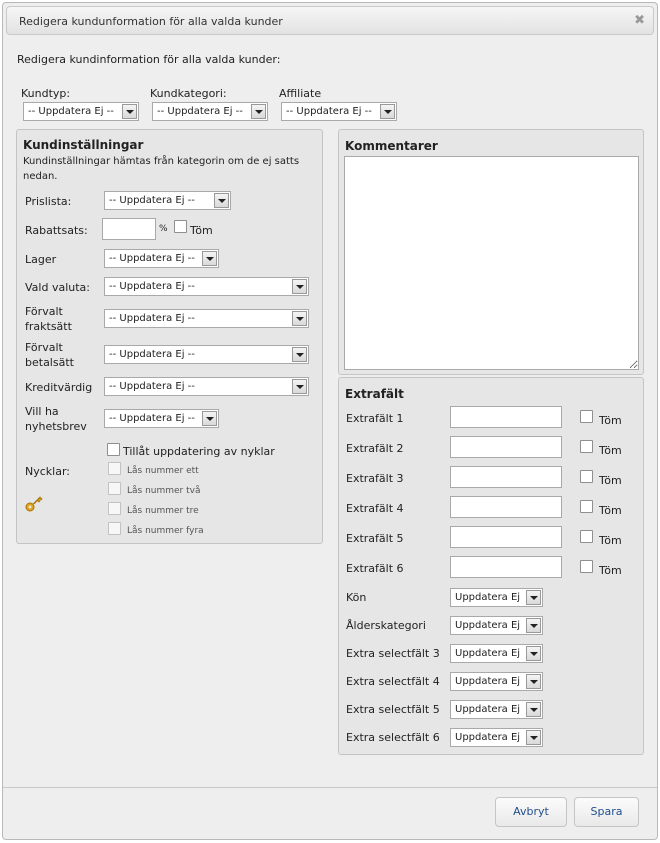 This screenshot has height=843, width=660. Describe the element at coordinates (47, 471) in the screenshot. I see `nycklar-label: Nycklar:` at that location.